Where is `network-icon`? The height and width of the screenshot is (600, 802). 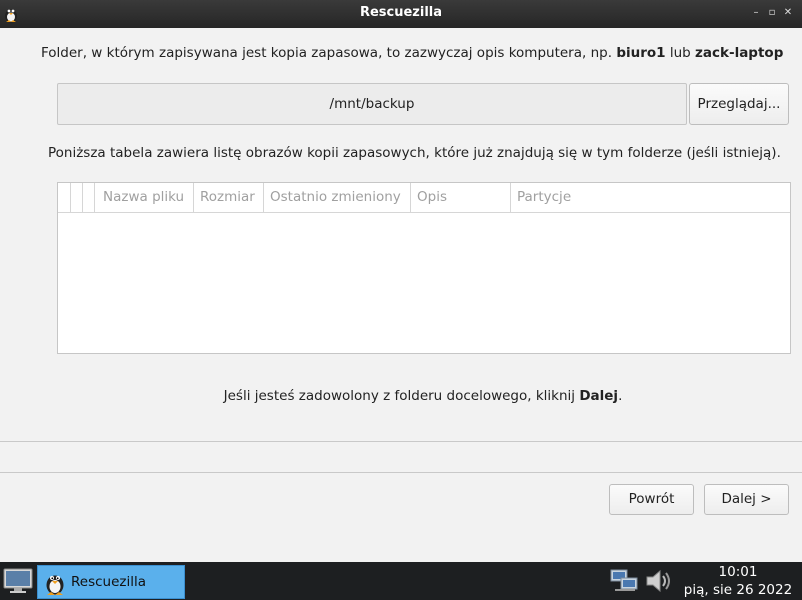
network-icon is located at coordinates (624, 581).